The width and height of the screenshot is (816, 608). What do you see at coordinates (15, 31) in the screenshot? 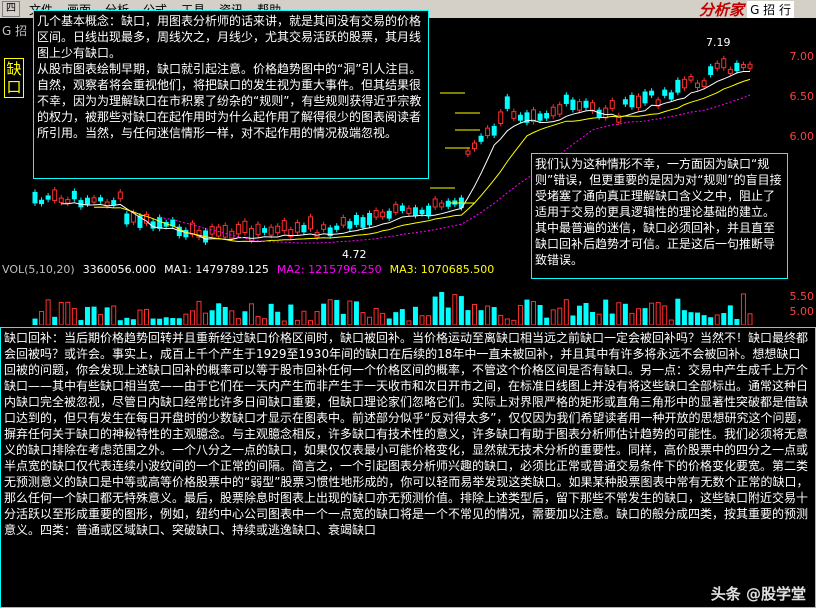
I see `stock-title: G 招` at bounding box center [15, 31].